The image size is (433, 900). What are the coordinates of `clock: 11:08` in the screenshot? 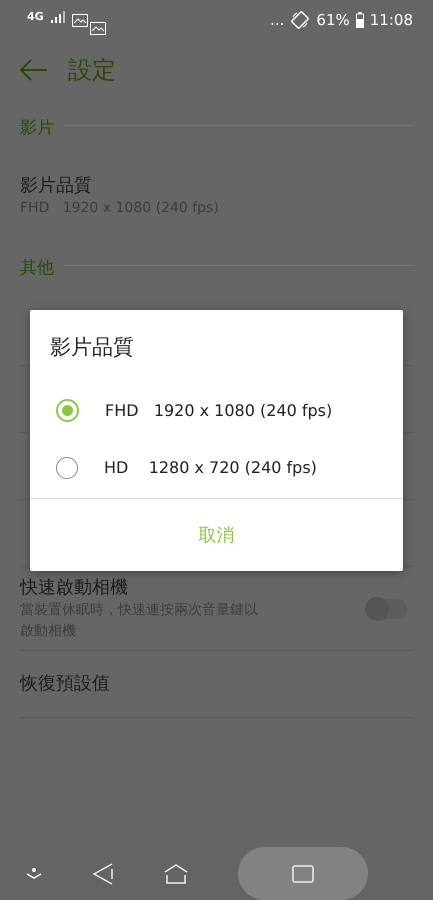 It's located at (391, 20).